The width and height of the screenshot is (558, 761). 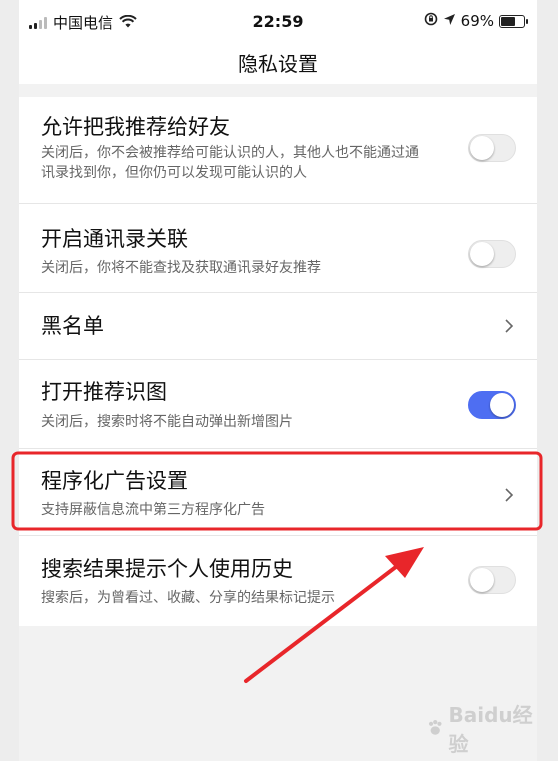 What do you see at coordinates (181, 268) in the screenshot?
I see `setting-subtitle: 关闭后，你将不能查找及获取通讯录好友推荐` at bounding box center [181, 268].